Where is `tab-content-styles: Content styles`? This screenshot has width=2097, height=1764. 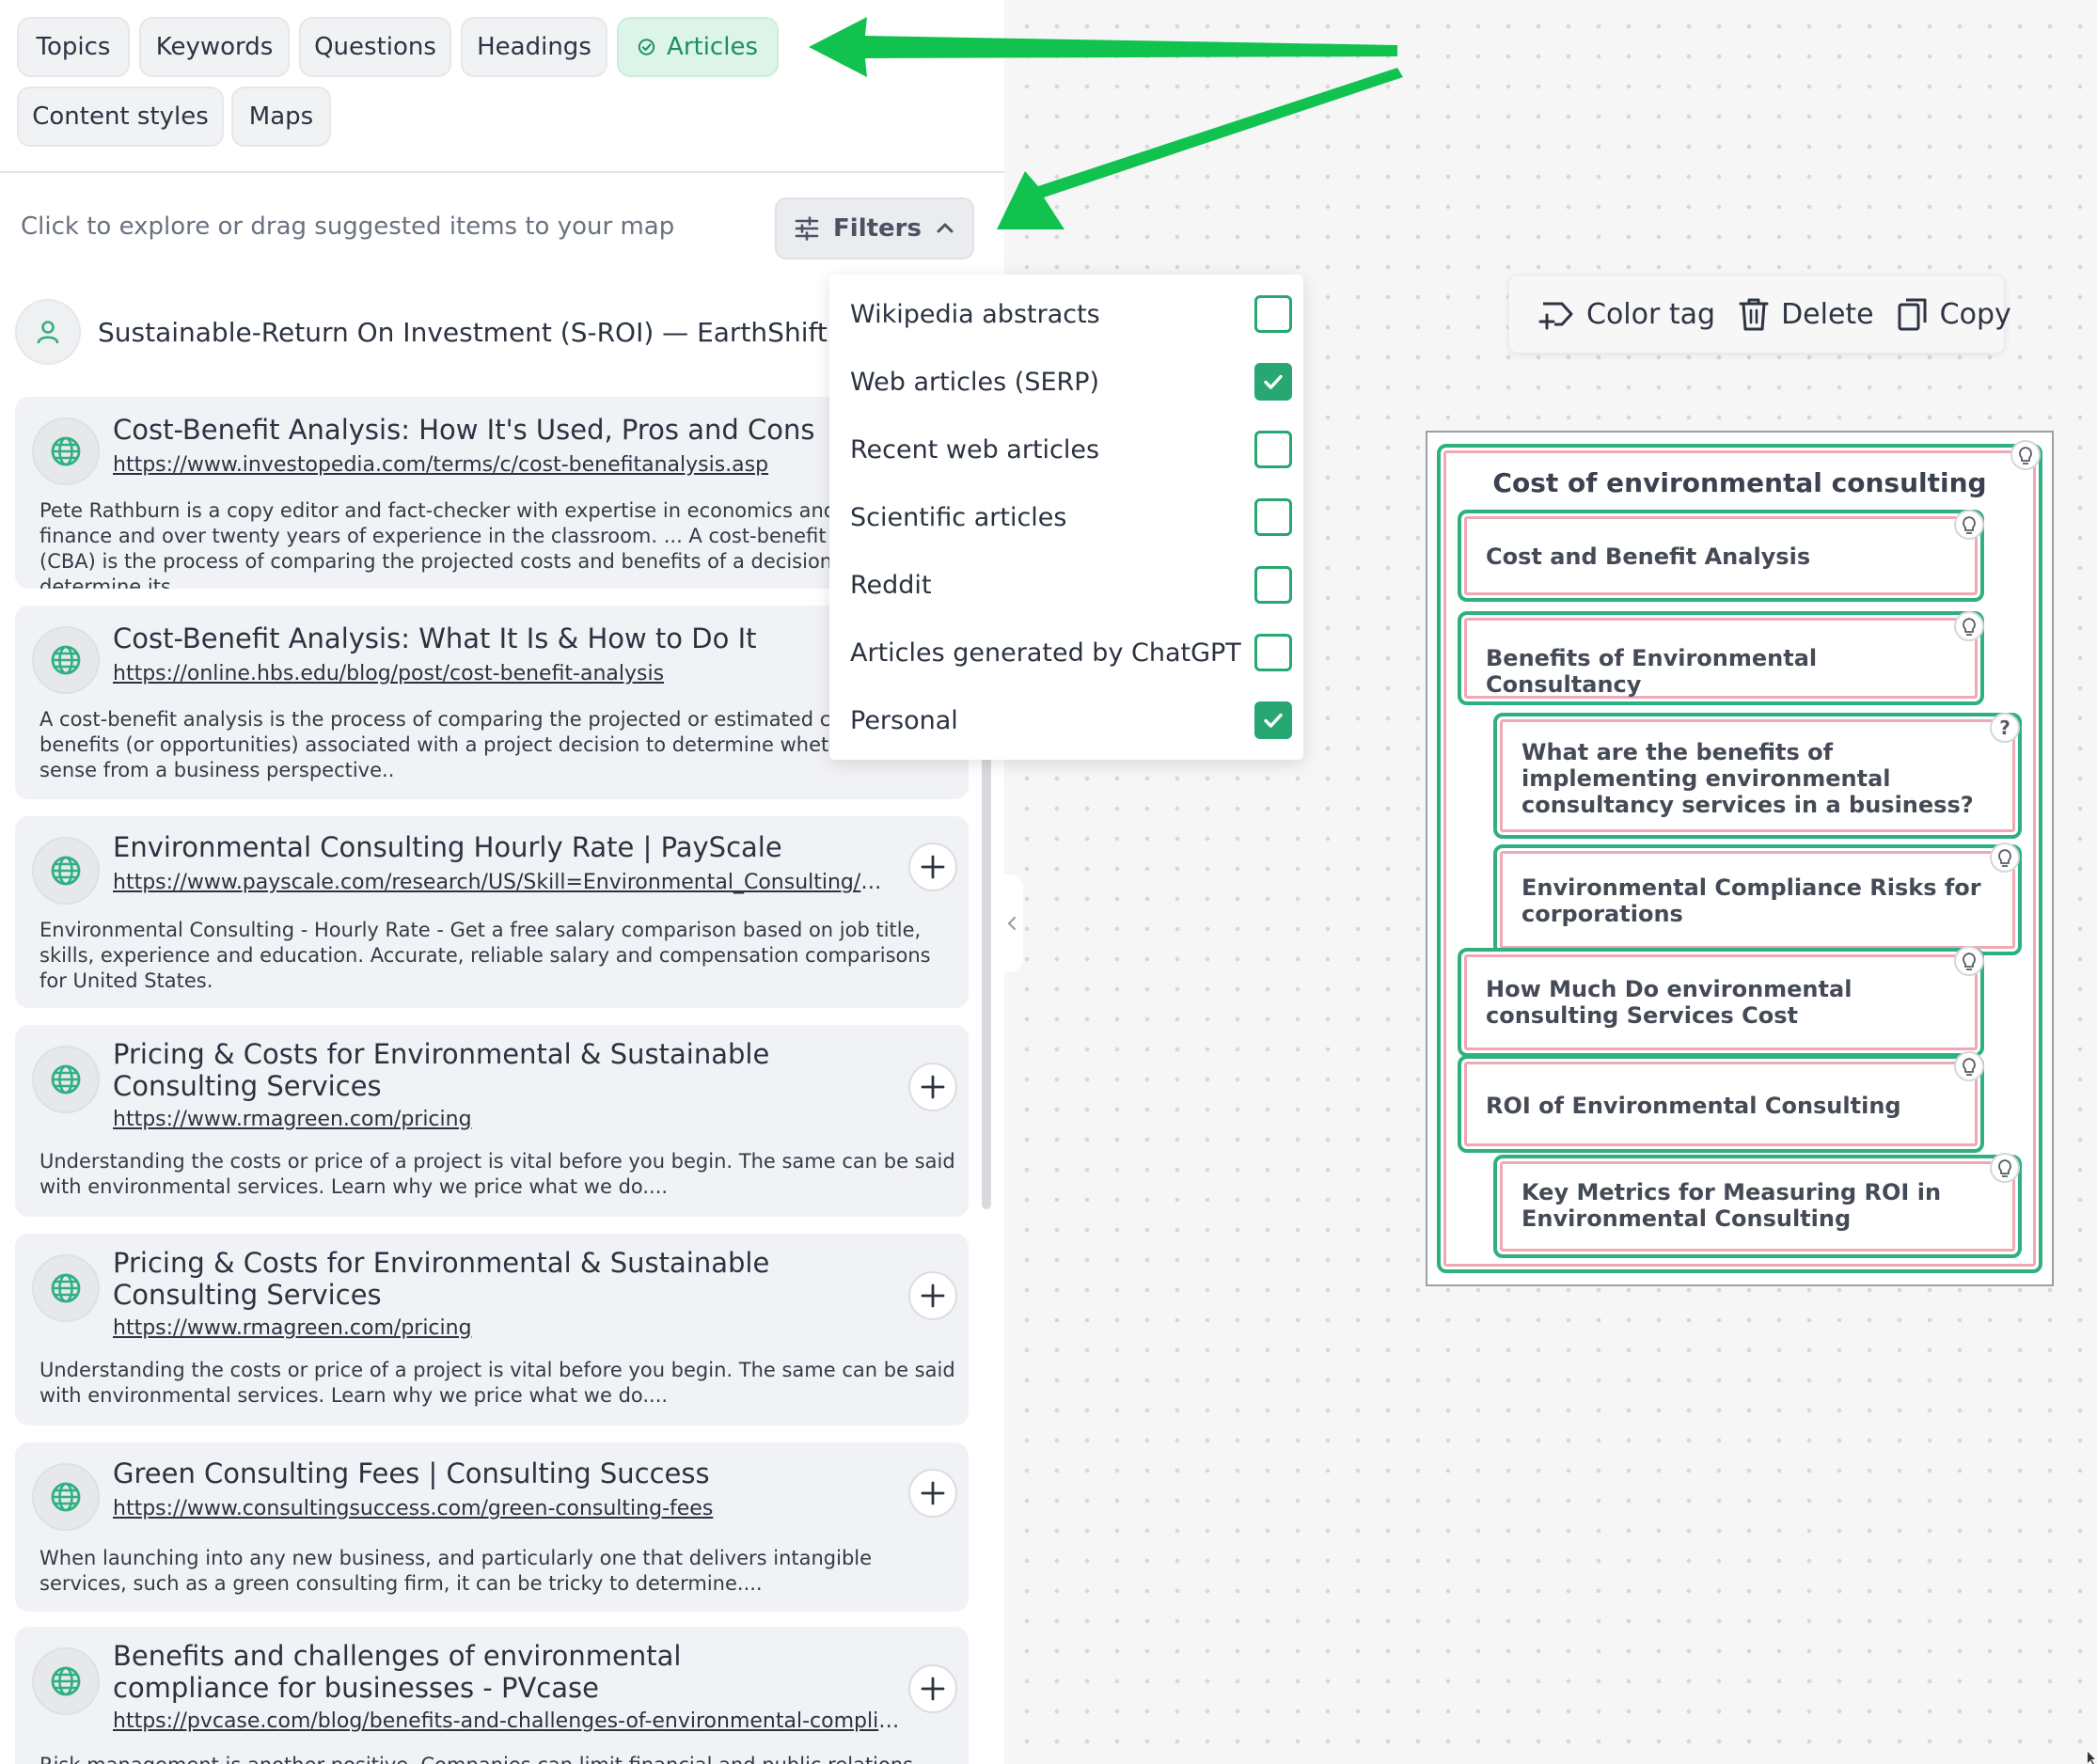
tab-content-styles: Content styles is located at coordinates (120, 117).